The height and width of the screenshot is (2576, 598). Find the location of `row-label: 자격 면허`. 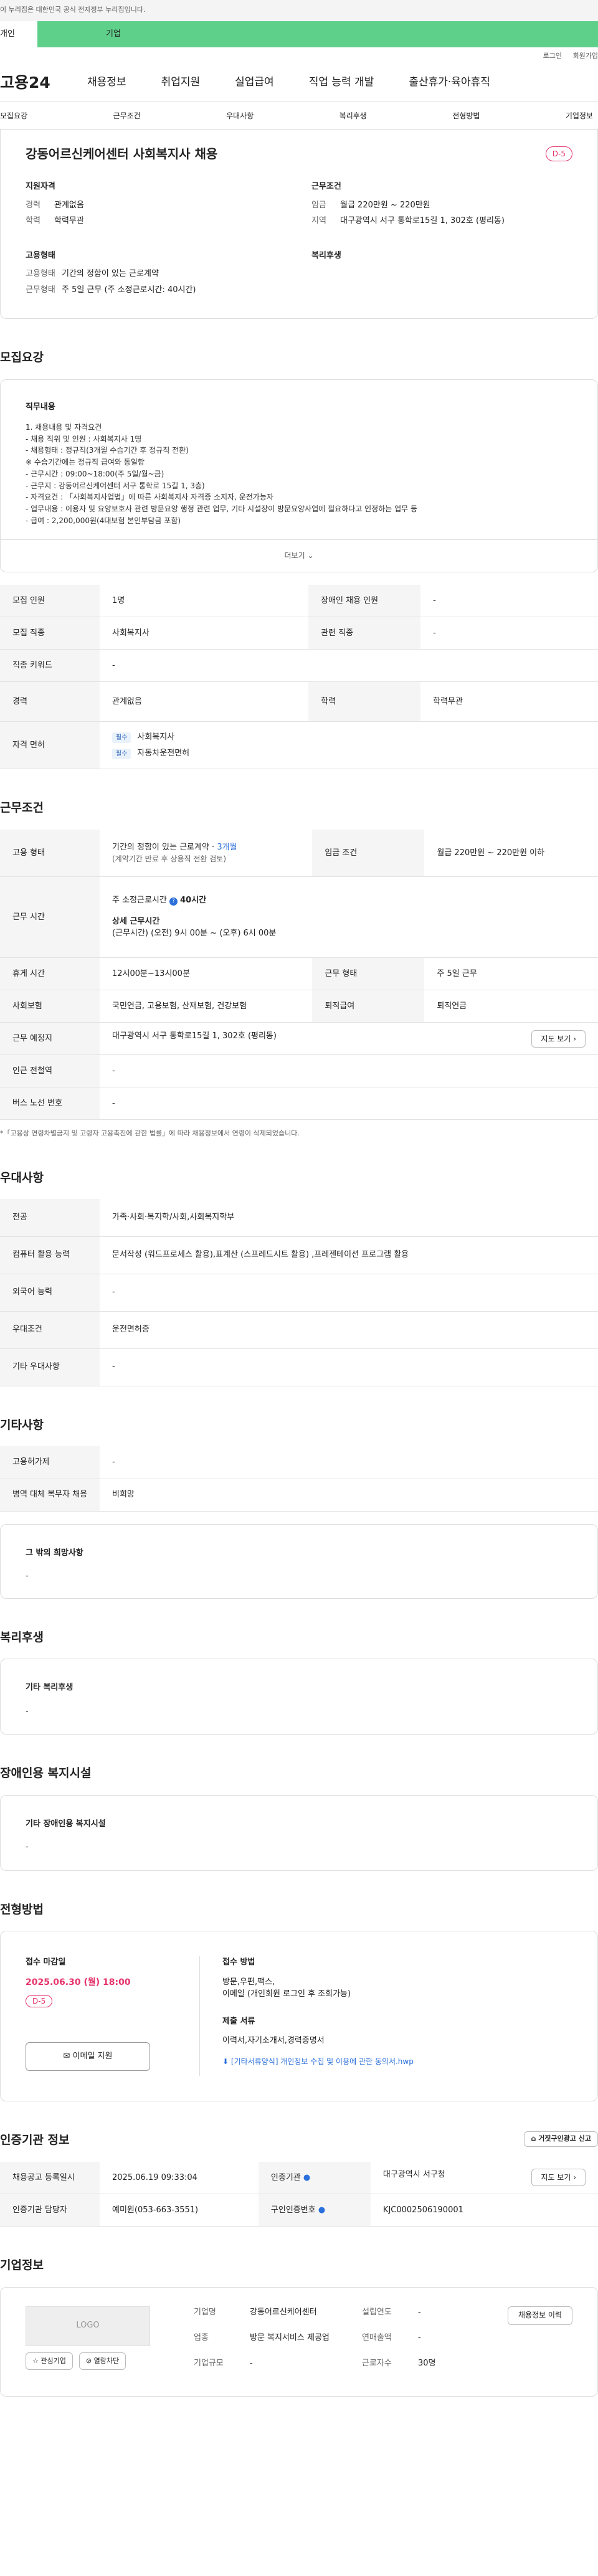

row-label: 자격 면허 is located at coordinates (50, 745).